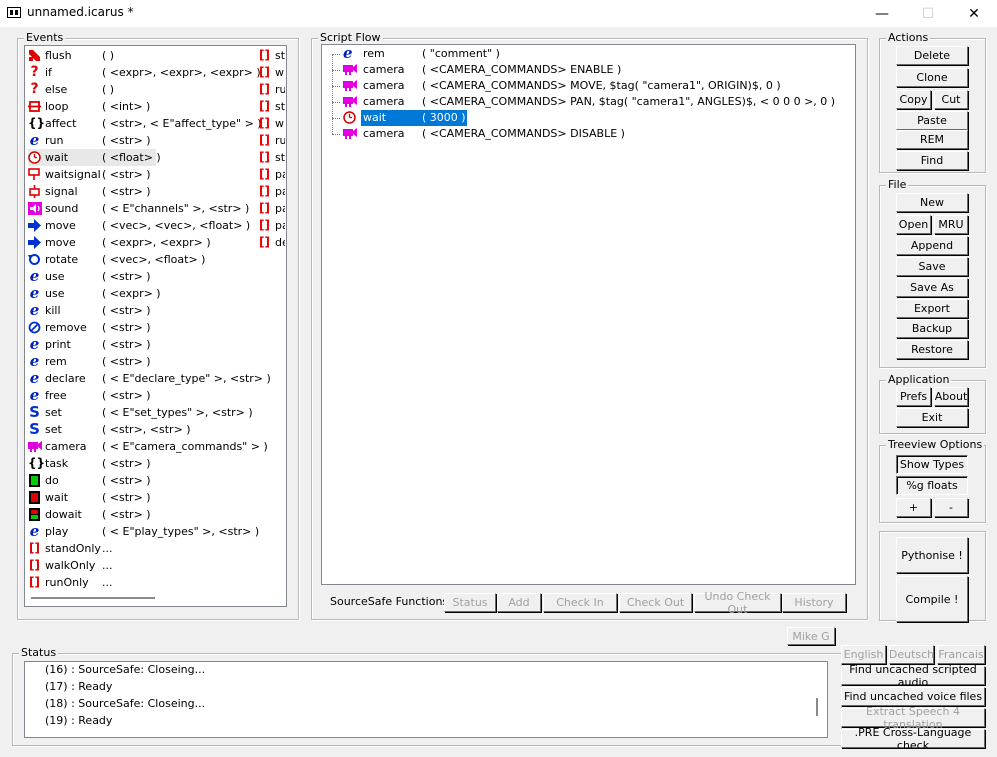 The image size is (997, 757). What do you see at coordinates (592, 54) in the screenshot?
I see `script-flow-node: e rem ( "comment" )` at bounding box center [592, 54].